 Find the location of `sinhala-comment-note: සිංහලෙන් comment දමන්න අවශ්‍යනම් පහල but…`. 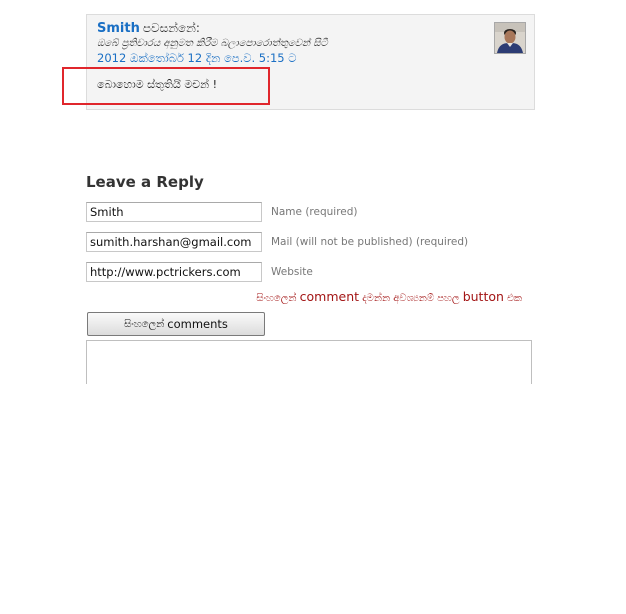

sinhala-comment-note: සිංහලෙන් comment දමන්න අවශ්‍යනම් පහල but… is located at coordinates (389, 296).